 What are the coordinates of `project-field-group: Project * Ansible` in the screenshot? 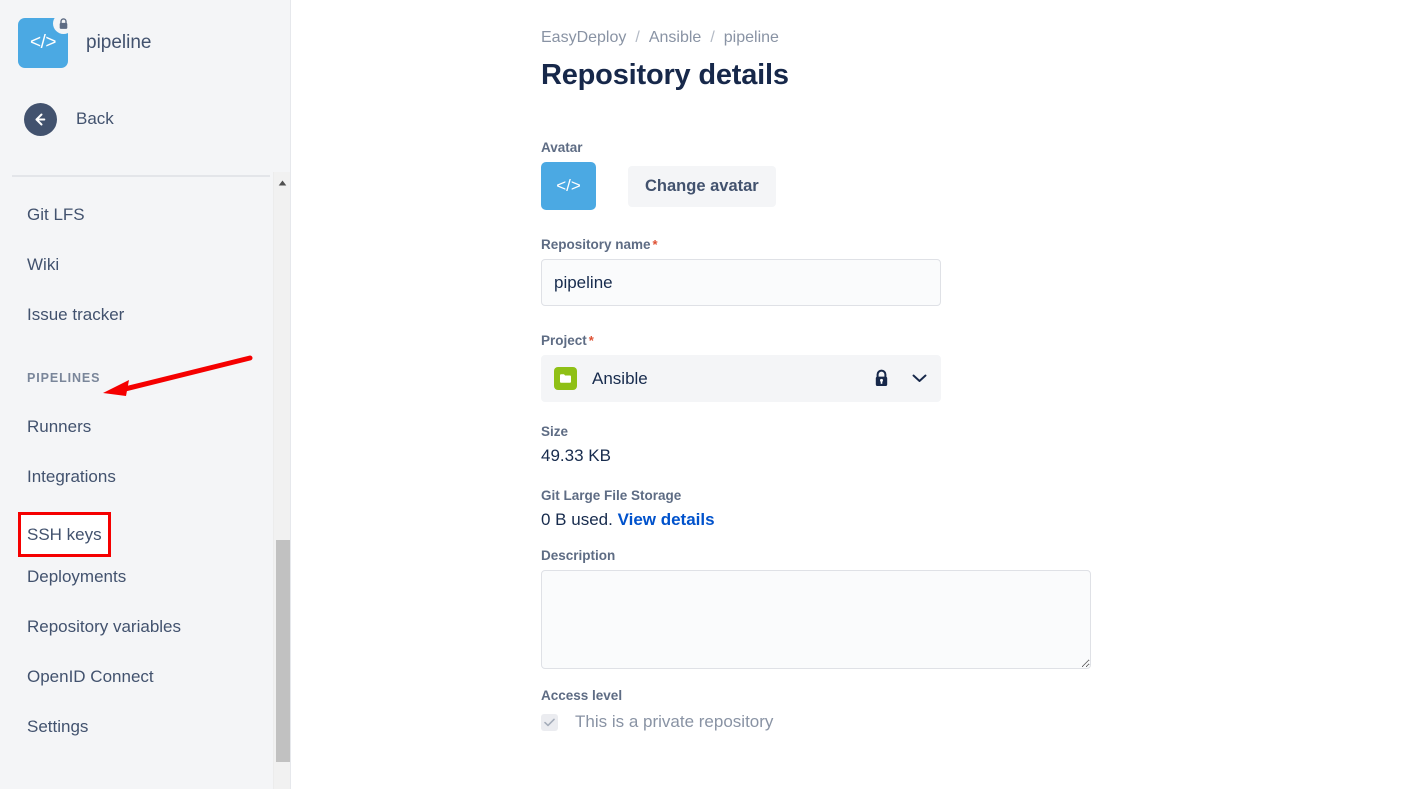 It's located at (984, 367).